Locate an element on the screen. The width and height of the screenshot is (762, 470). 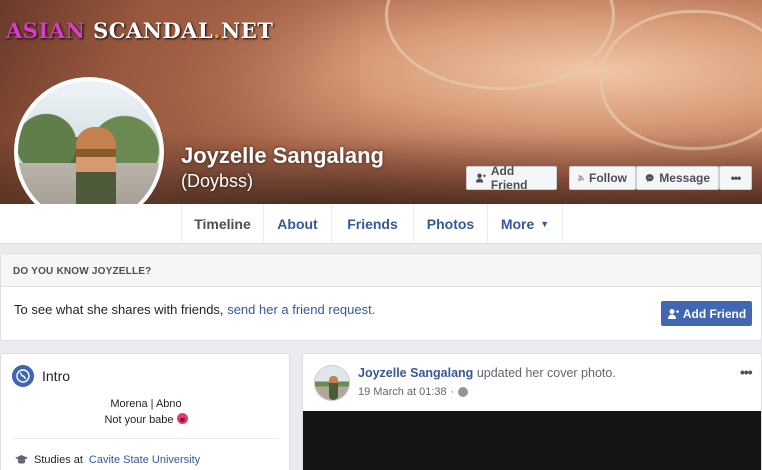
studies-row: Studies at Cavite State University is located at coordinates (107, 460).